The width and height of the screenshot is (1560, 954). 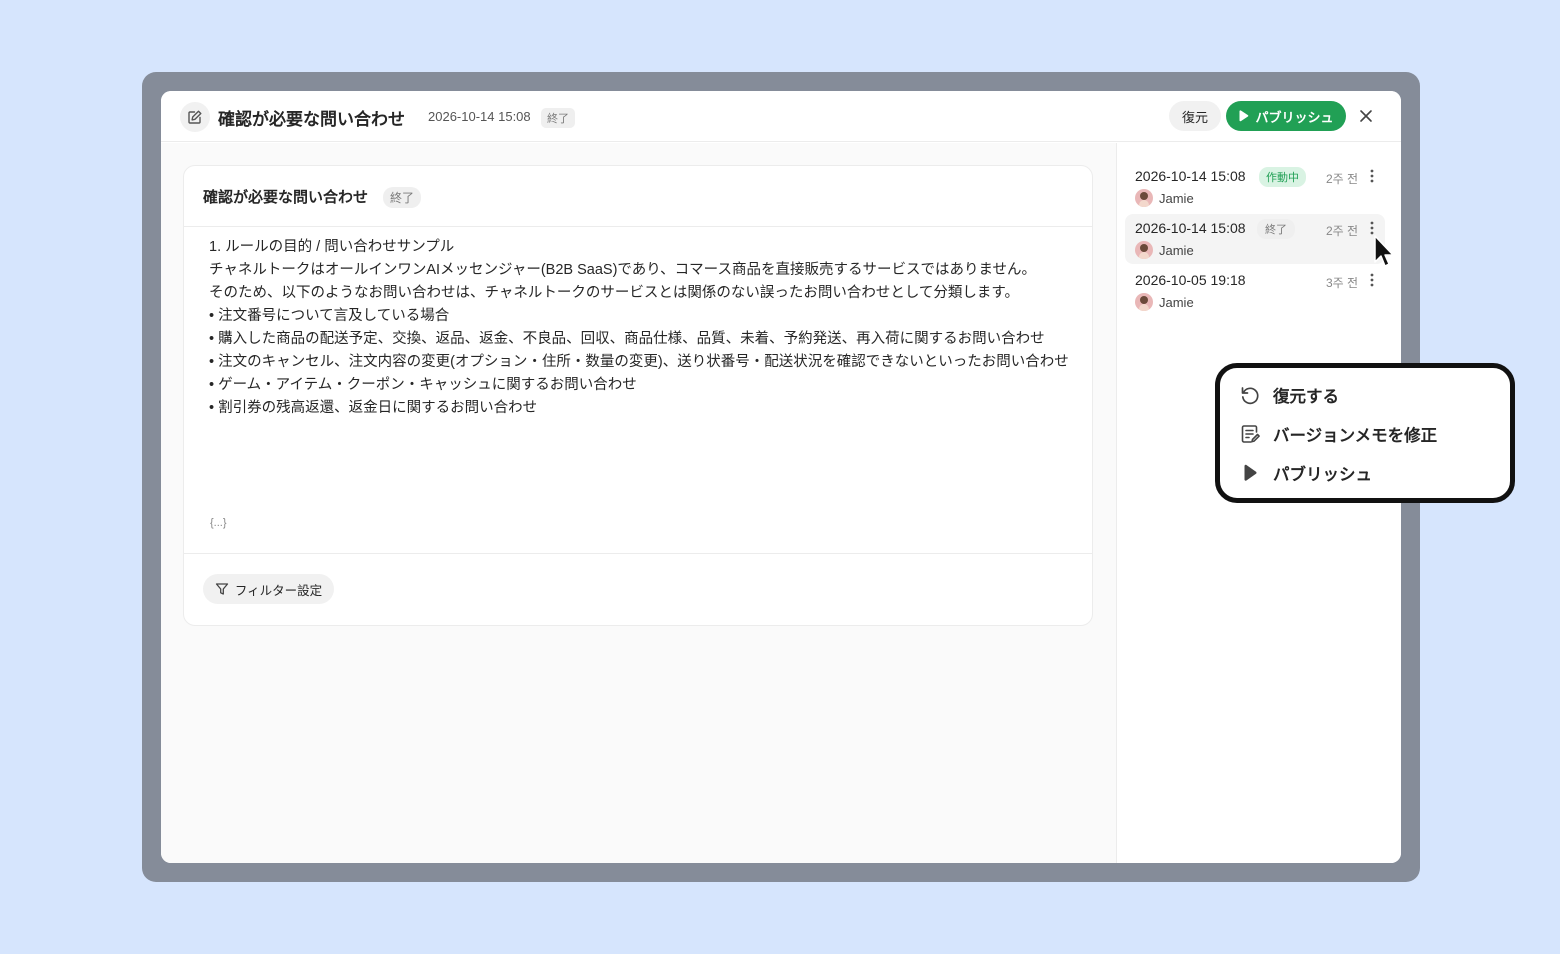 I want to click on filter-icon, so click(x=222, y=589).